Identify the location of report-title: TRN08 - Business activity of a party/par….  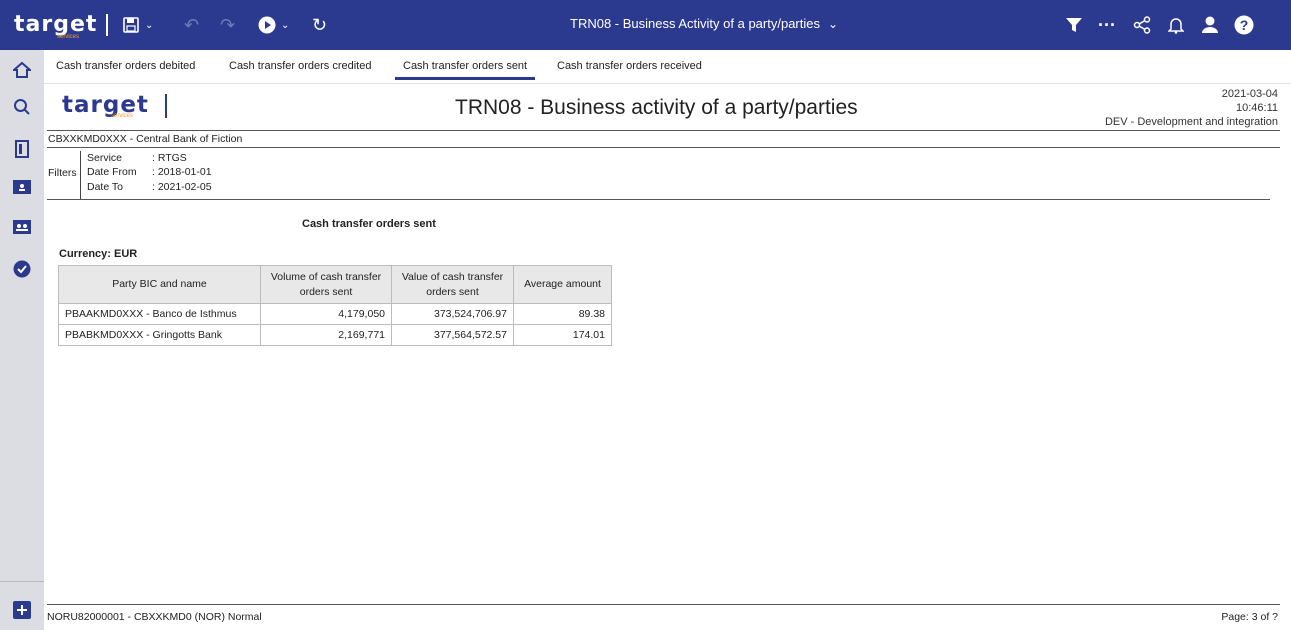
(656, 107).